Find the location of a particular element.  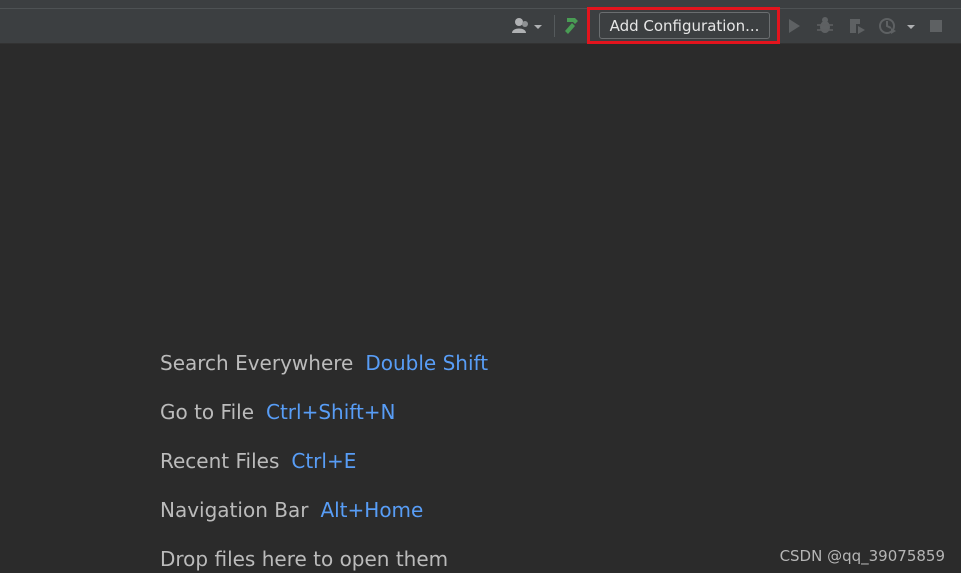

run-button is located at coordinates (794, 26).